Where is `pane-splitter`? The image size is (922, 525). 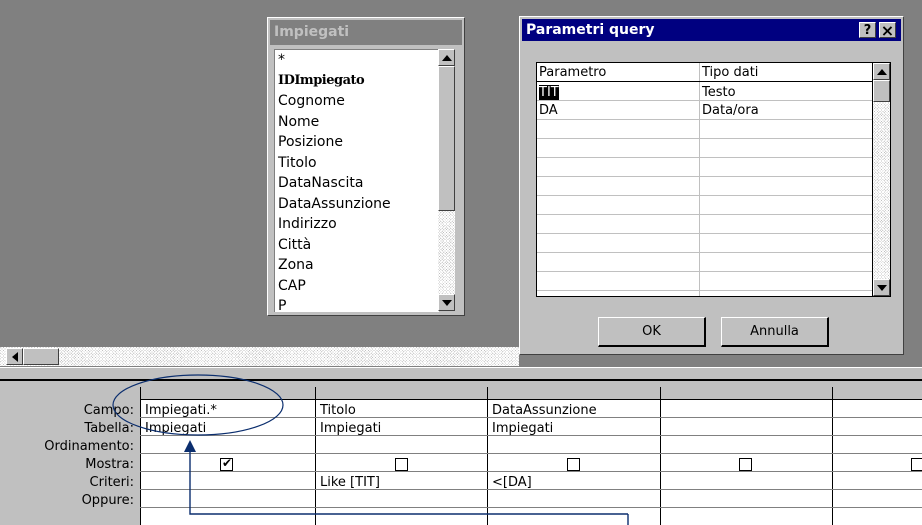
pane-splitter is located at coordinates (461, 374).